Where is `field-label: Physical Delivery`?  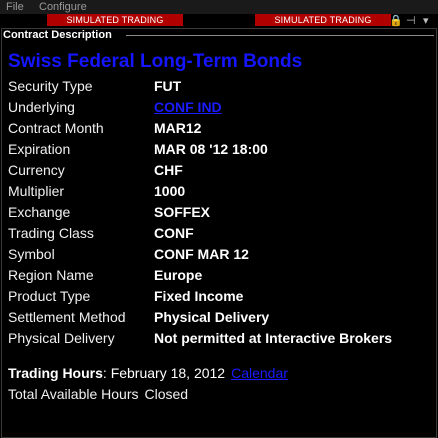
field-label: Physical Delivery is located at coordinates (61, 338).